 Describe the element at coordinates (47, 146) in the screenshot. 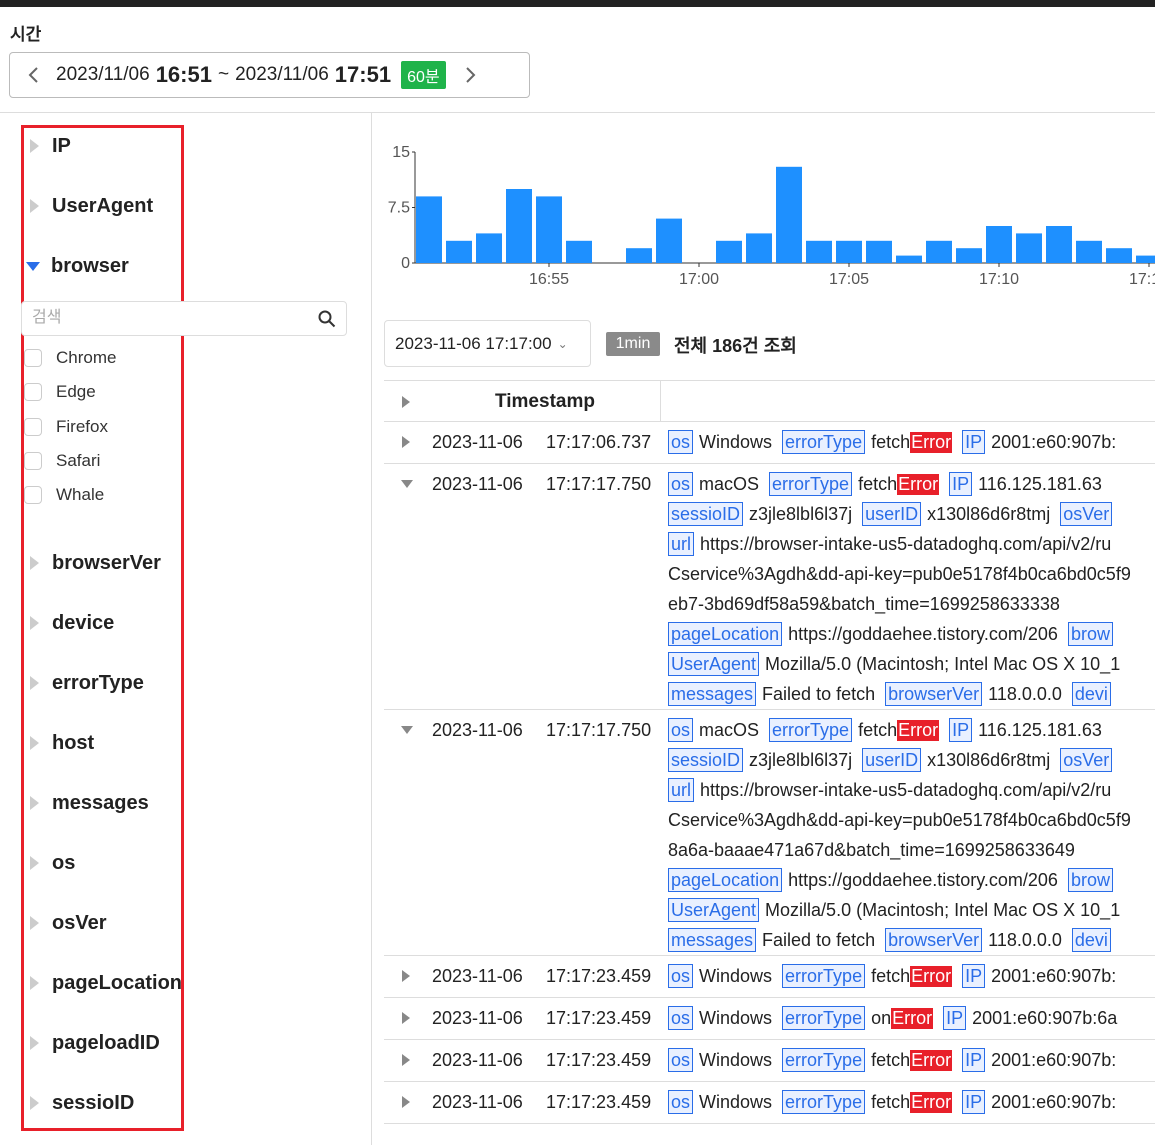

I see `field-ip: IP` at that location.